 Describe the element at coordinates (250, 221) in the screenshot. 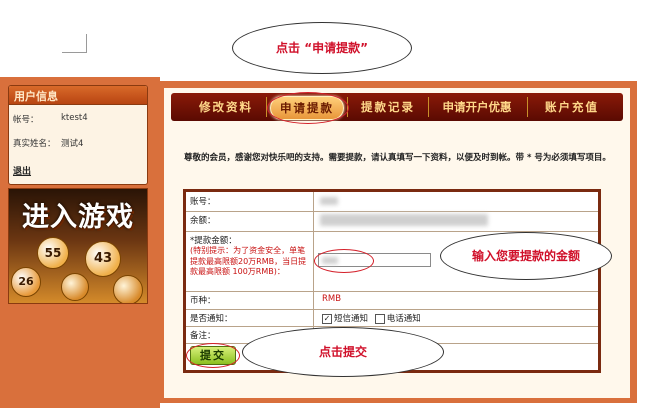

I see `form-balance-label: 余额：` at that location.